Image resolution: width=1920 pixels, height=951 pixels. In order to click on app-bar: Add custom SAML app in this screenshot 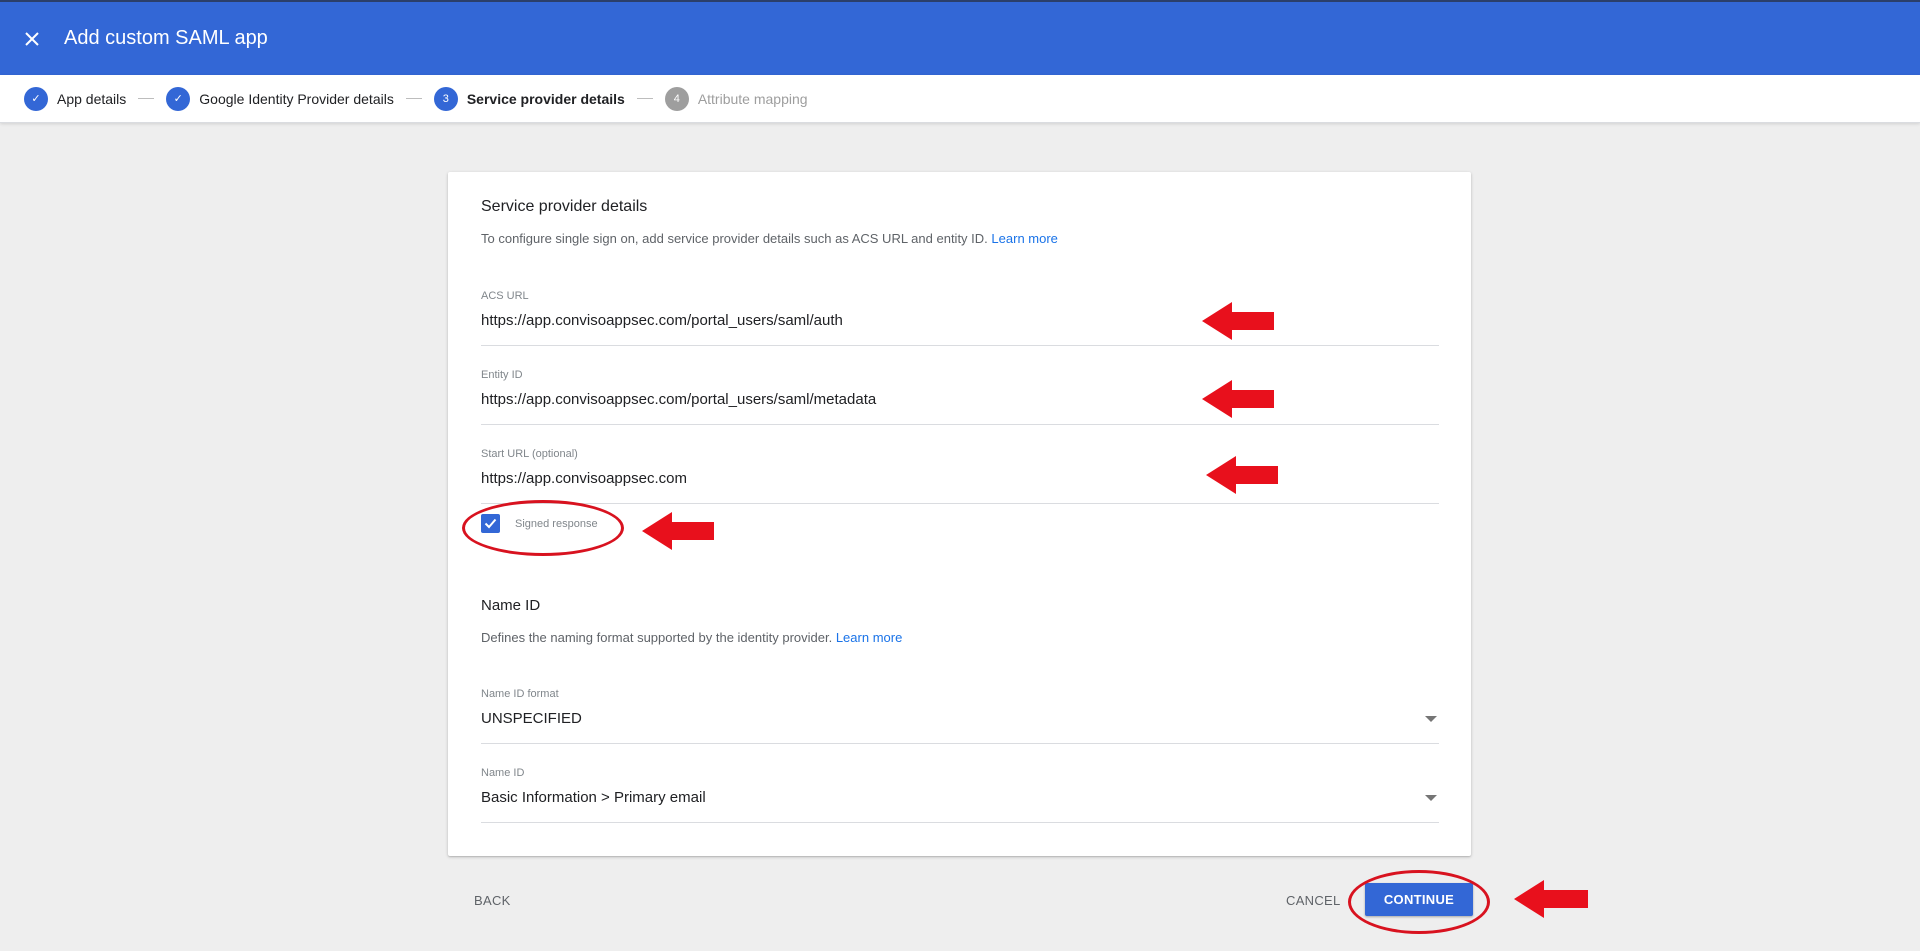, I will do `click(960, 37)`.